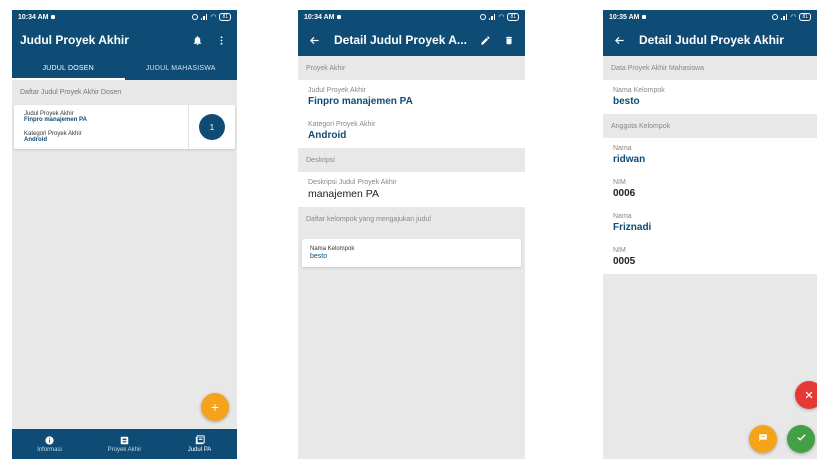 This screenshot has width=817, height=459. Describe the element at coordinates (809, 395) in the screenshot. I see `close-icon` at that location.